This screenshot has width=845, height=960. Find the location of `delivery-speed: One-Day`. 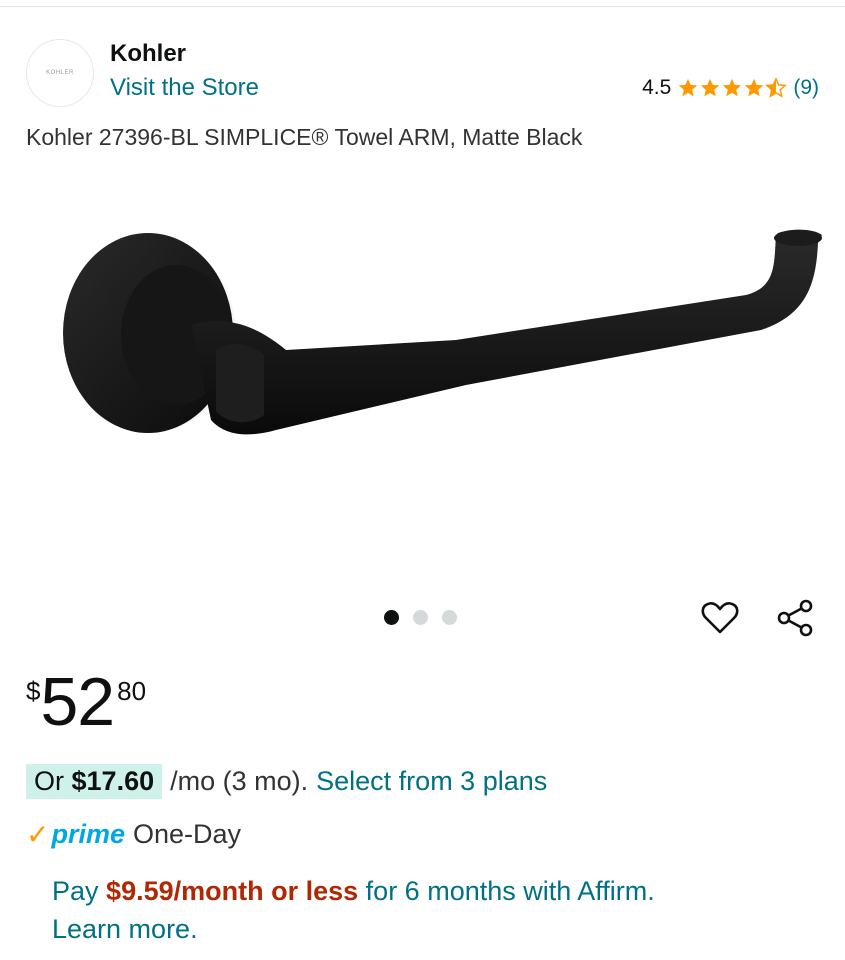

delivery-speed: One-Day is located at coordinates (187, 834).